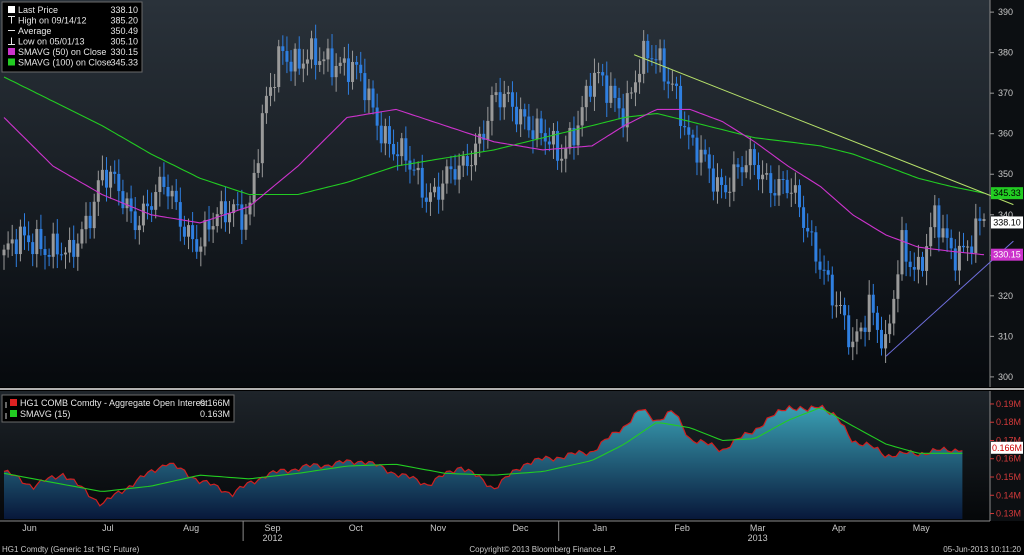  Describe the element at coordinates (1005, 377) in the screenshot. I see `price-tick-label: 300` at that location.